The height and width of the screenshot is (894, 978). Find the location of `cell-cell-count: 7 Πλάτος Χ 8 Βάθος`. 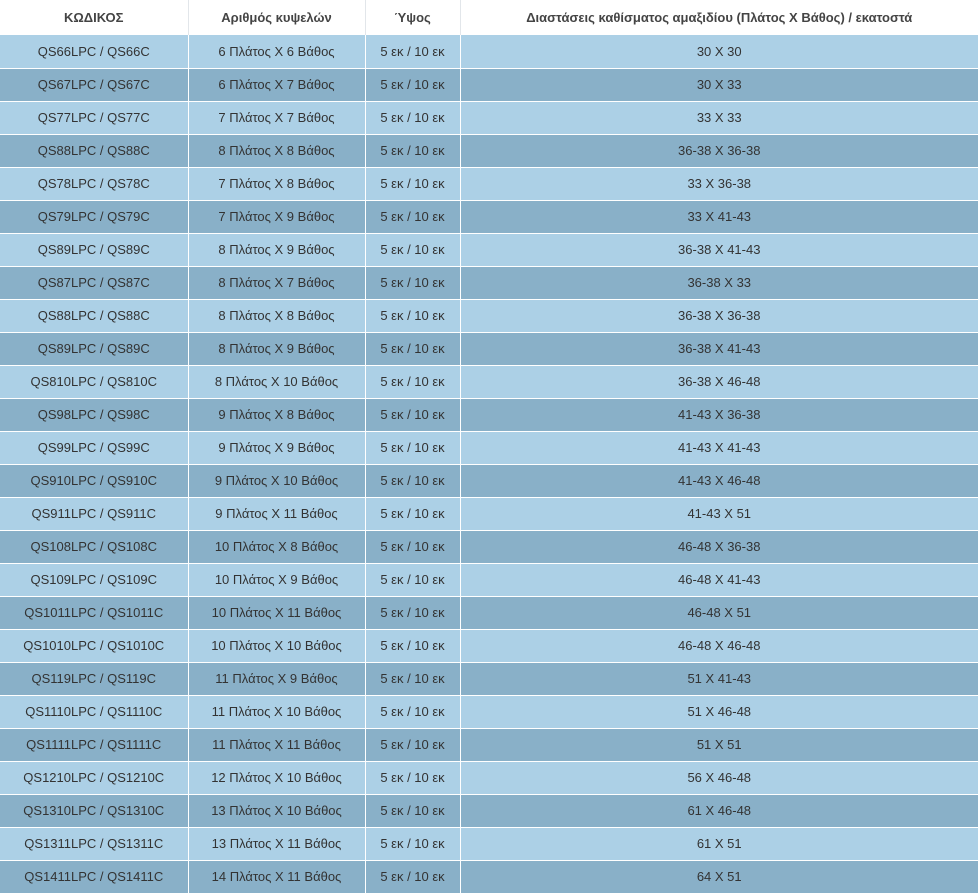

cell-cell-count: 7 Πλάτος Χ 8 Βάθος is located at coordinates (277, 184).